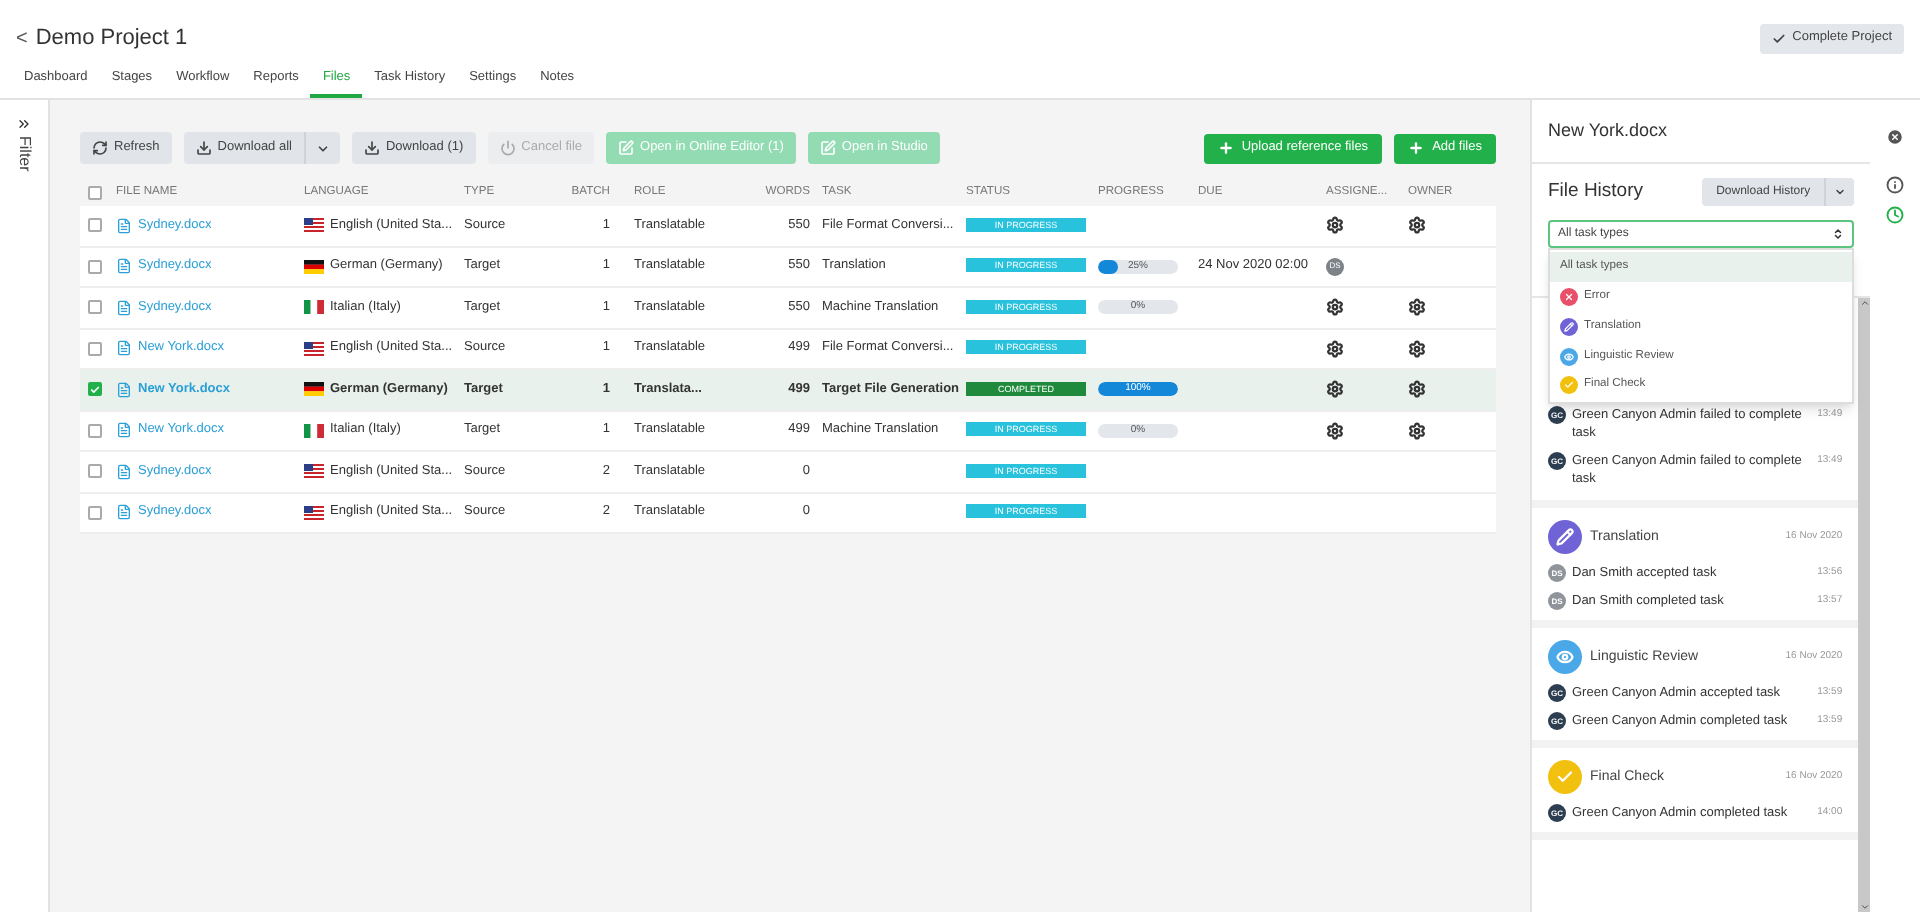 Image resolution: width=1920 pixels, height=912 pixels. Describe the element at coordinates (1864, 605) in the screenshot. I see `scrollbar` at that location.